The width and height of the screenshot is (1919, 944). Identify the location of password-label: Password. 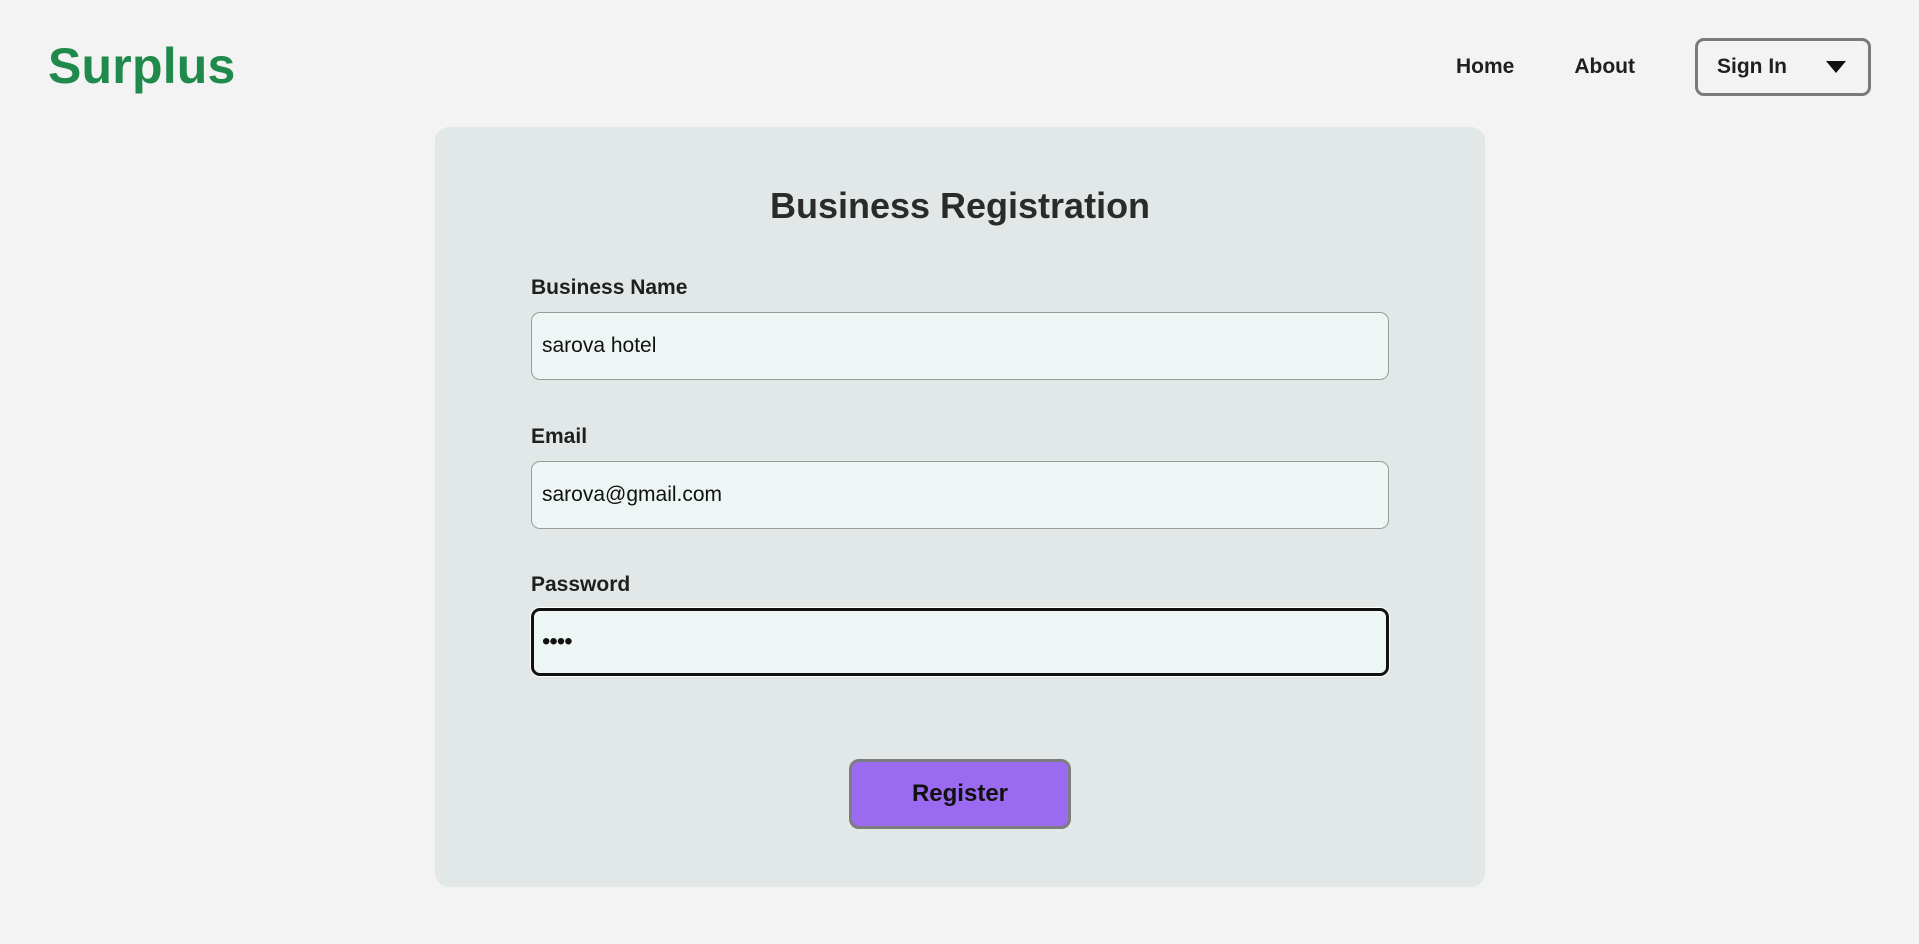
(581, 584).